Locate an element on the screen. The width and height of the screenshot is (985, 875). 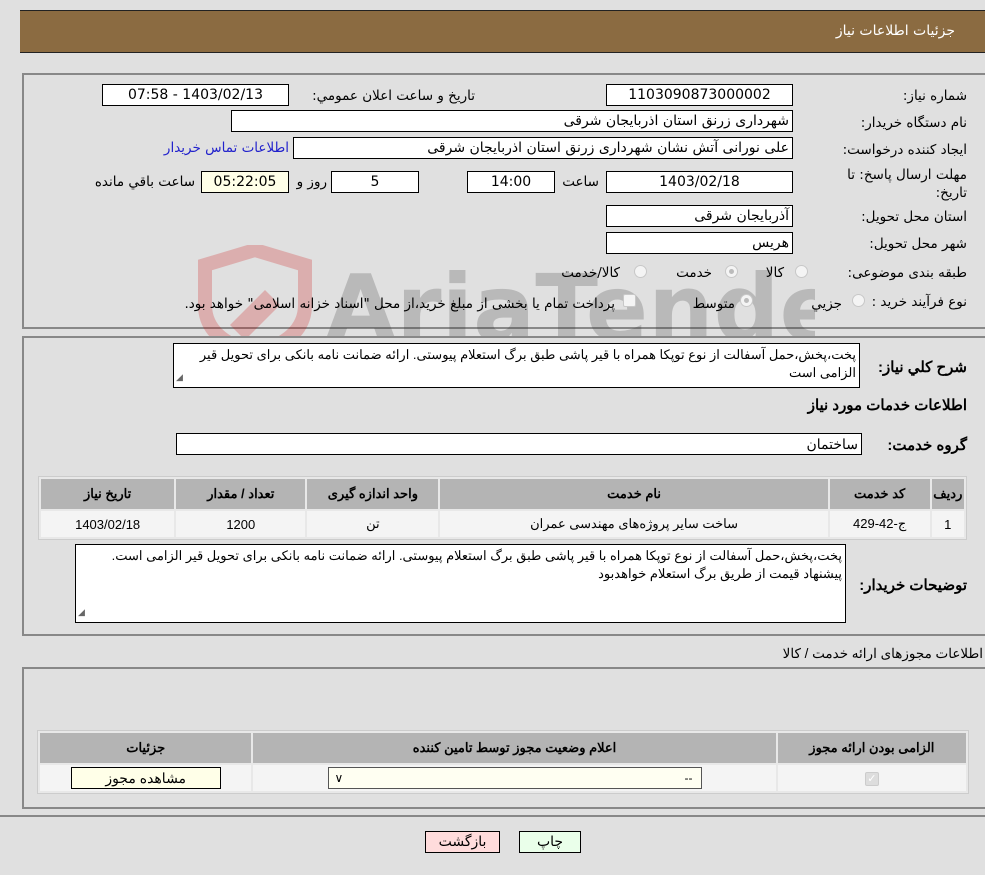
need-number-label: شماره نیاز: is located at coordinates (934, 96).